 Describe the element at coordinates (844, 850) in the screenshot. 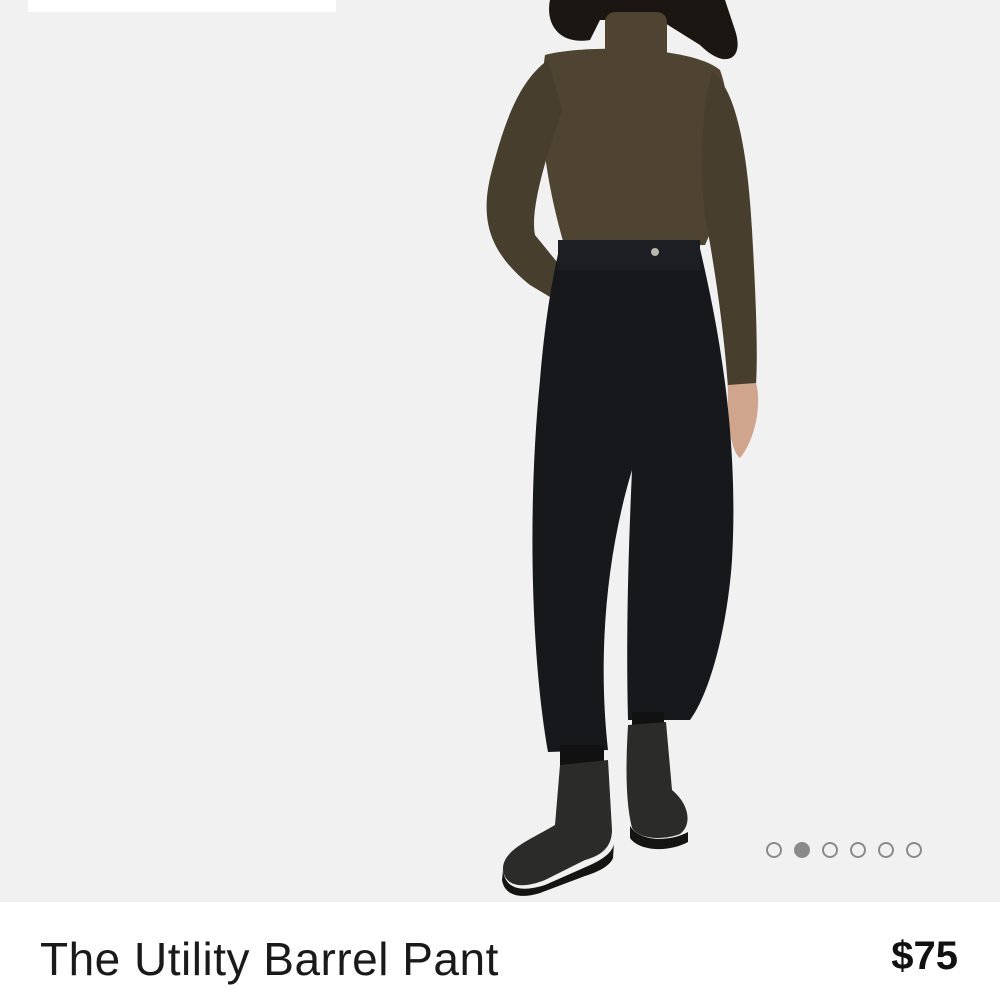

I see `gallery-pagination` at that location.